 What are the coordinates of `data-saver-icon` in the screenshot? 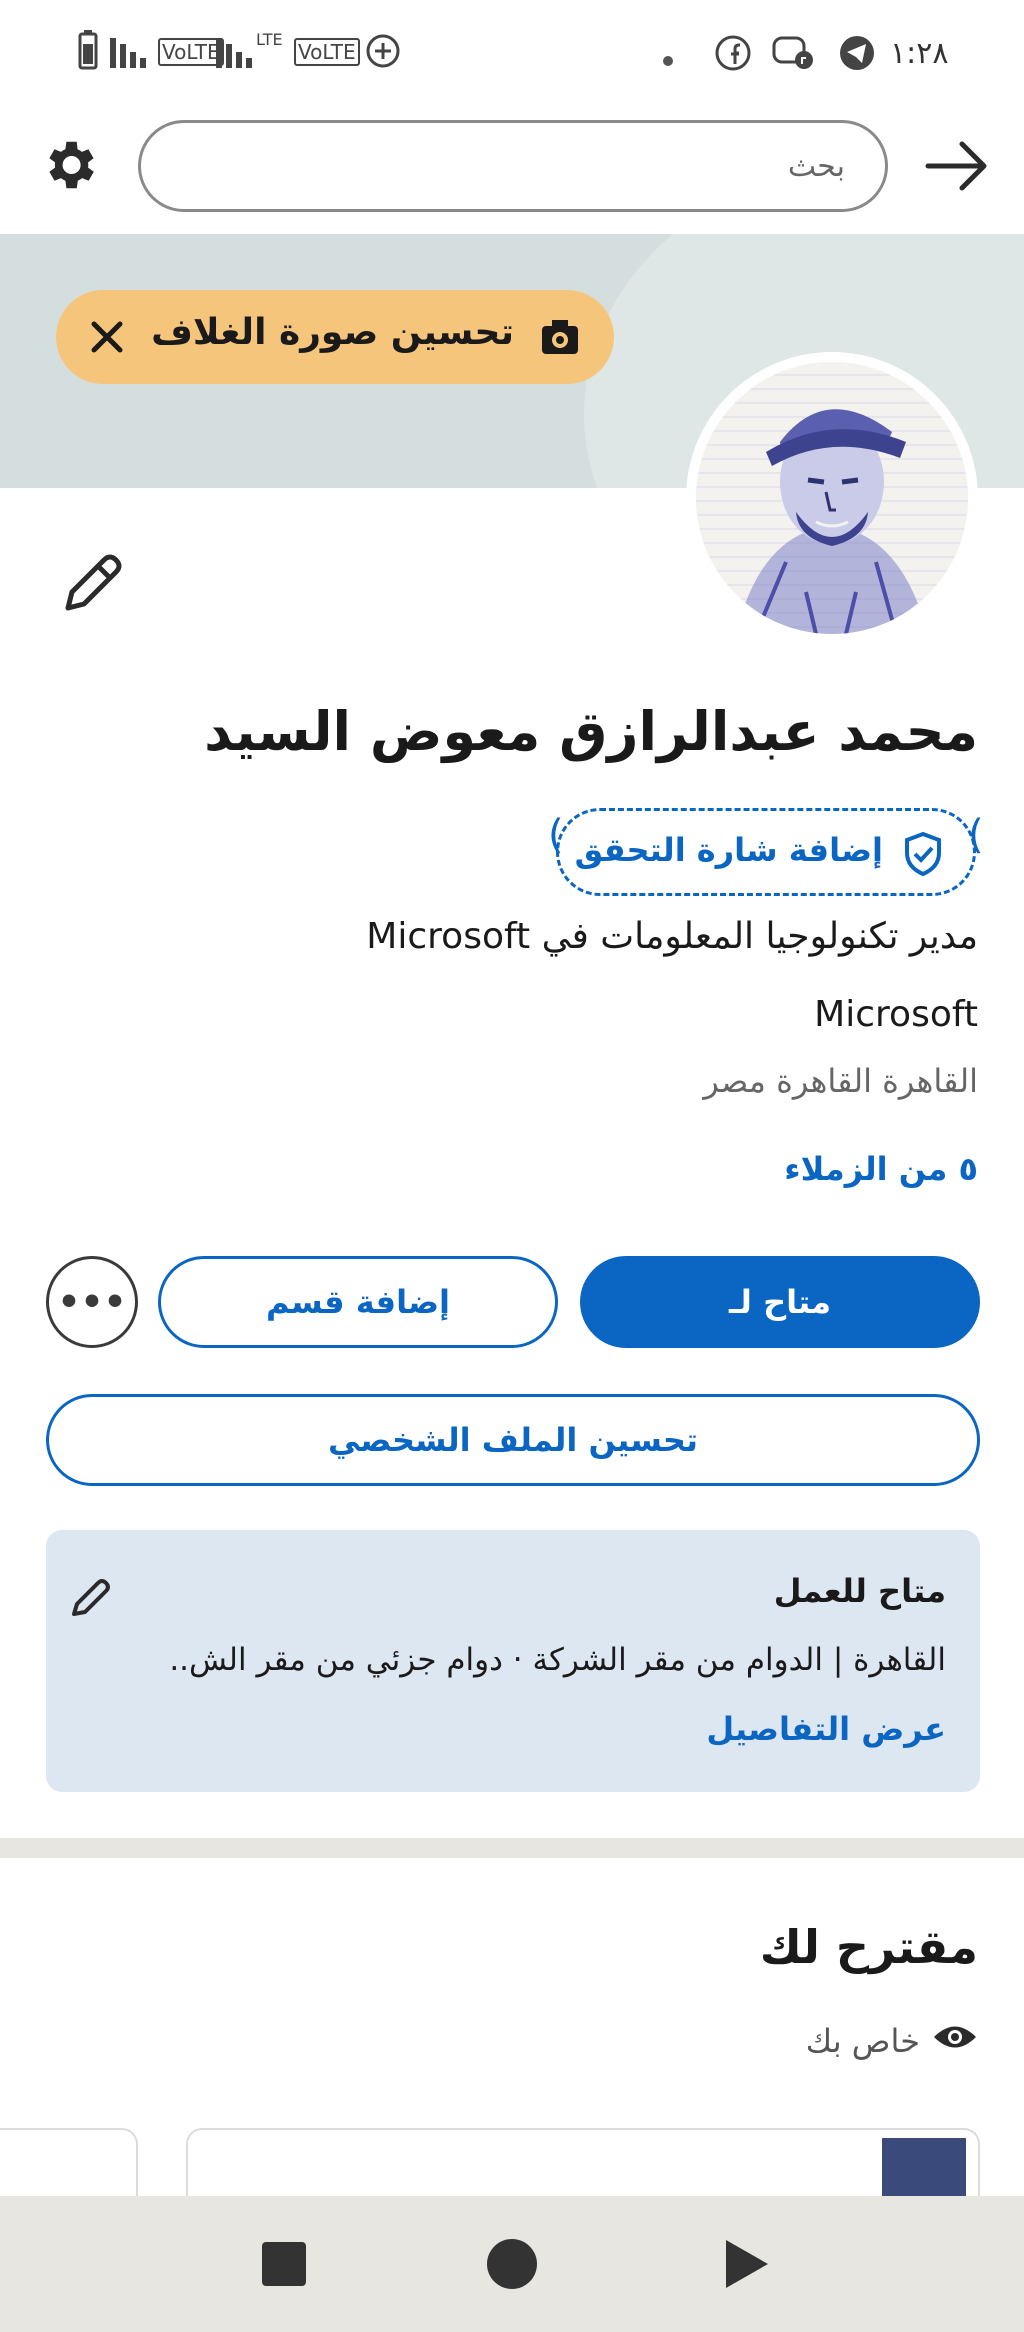 It's located at (383, 54).